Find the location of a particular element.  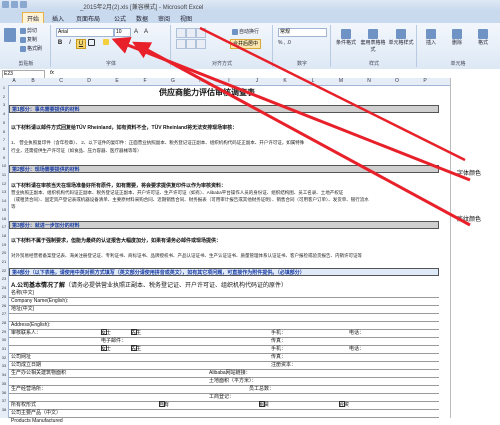

delete-cells-button: 删除 is located at coordinates (457, 37).